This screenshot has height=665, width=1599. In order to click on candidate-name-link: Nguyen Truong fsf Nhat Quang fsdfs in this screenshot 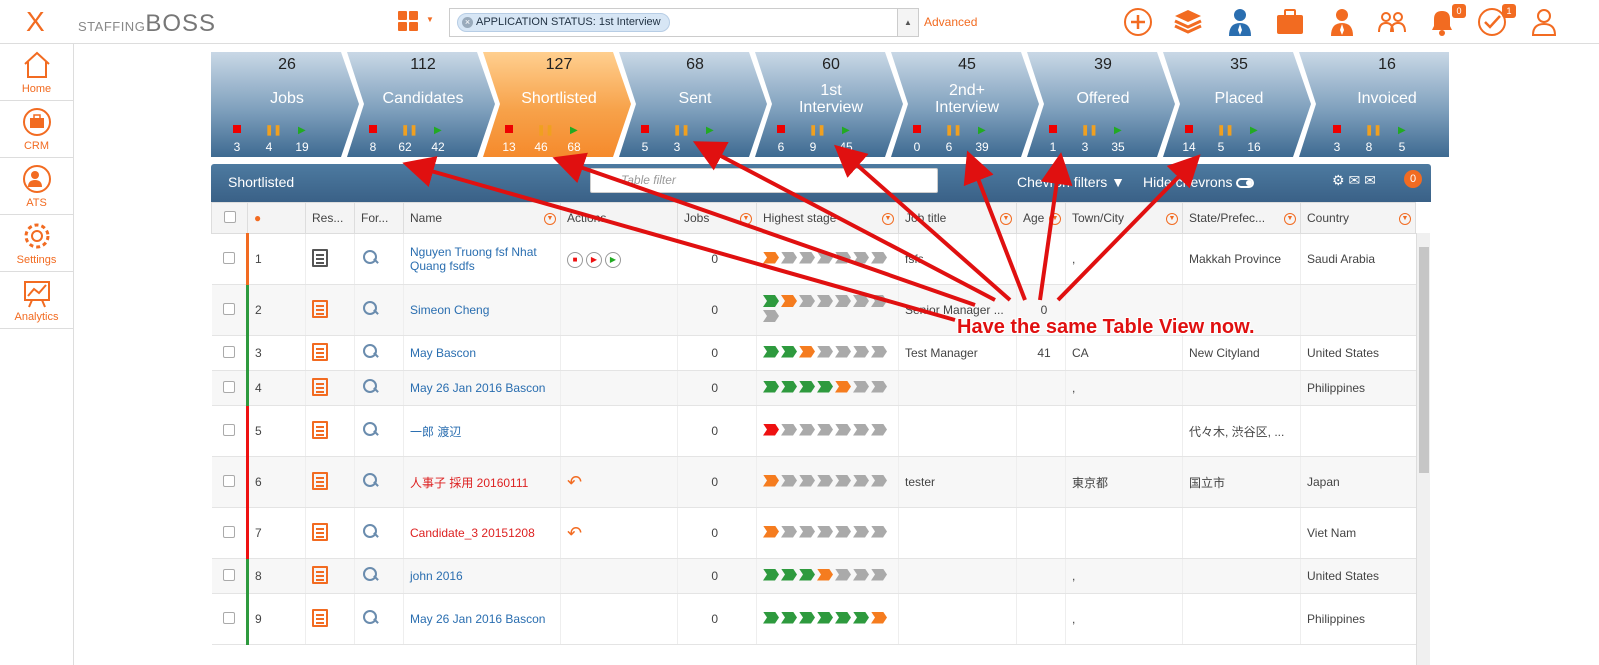, I will do `click(482, 259)`.